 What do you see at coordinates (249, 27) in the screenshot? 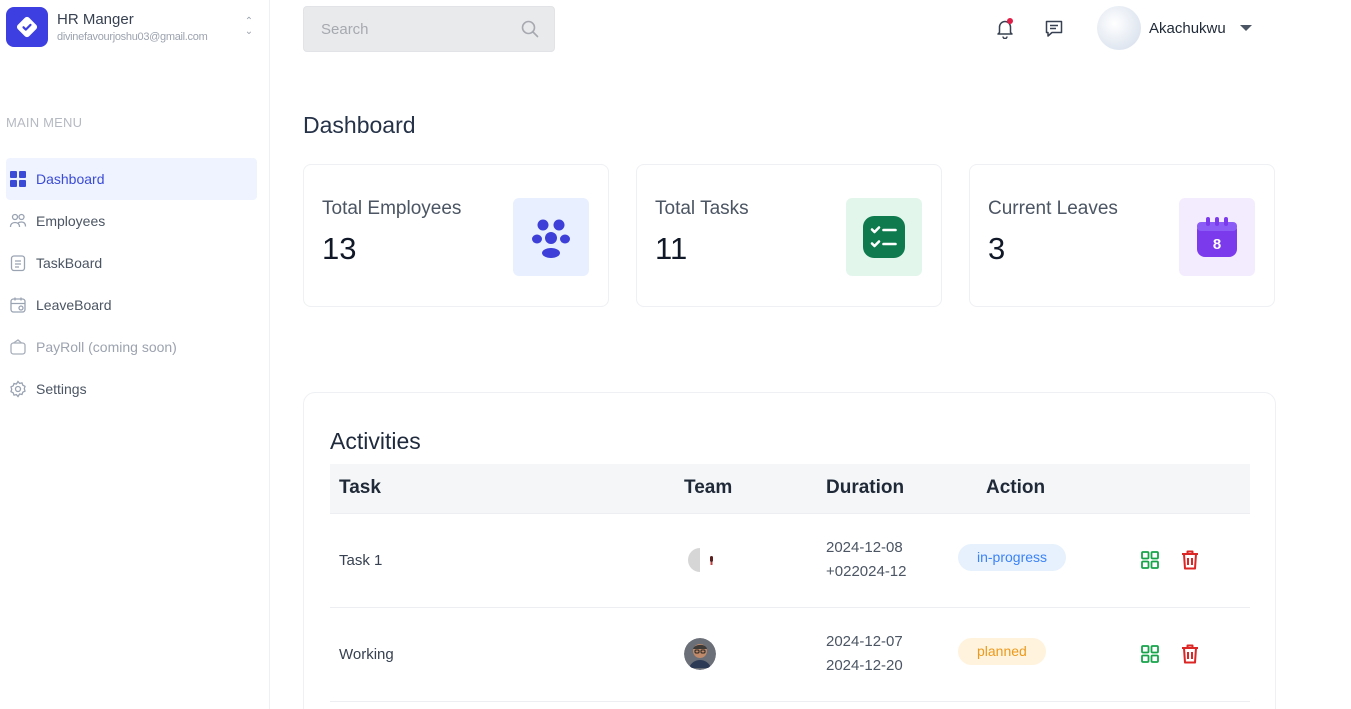
I see `expand-collapse-icon: ⌃ ⌄` at bounding box center [249, 27].